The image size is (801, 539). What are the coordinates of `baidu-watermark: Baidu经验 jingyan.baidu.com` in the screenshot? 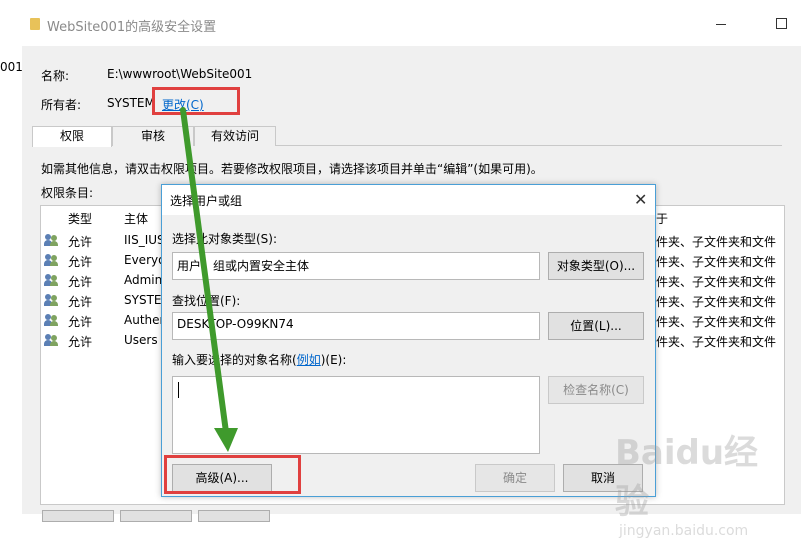 It's located at (700, 482).